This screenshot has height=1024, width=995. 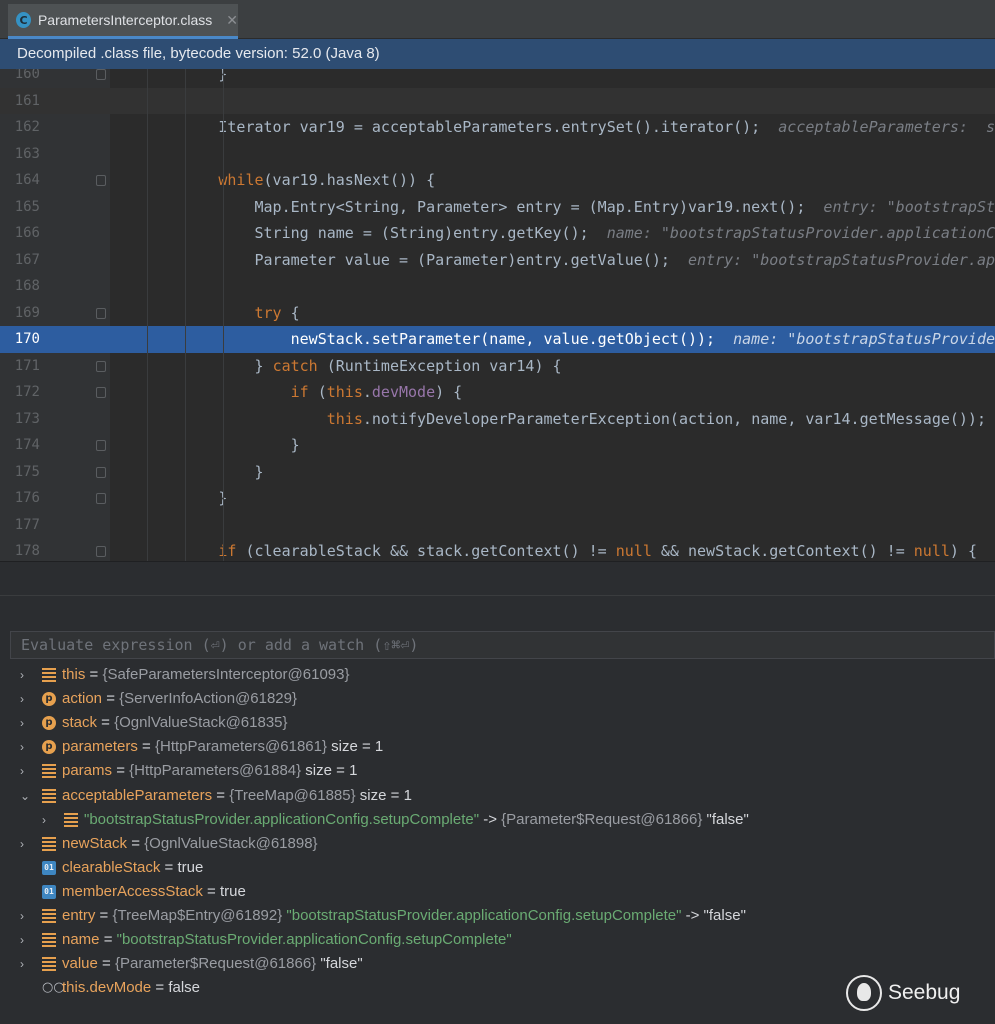 What do you see at coordinates (26, 796) in the screenshot?
I see `chevron-down-icon: ⌄` at bounding box center [26, 796].